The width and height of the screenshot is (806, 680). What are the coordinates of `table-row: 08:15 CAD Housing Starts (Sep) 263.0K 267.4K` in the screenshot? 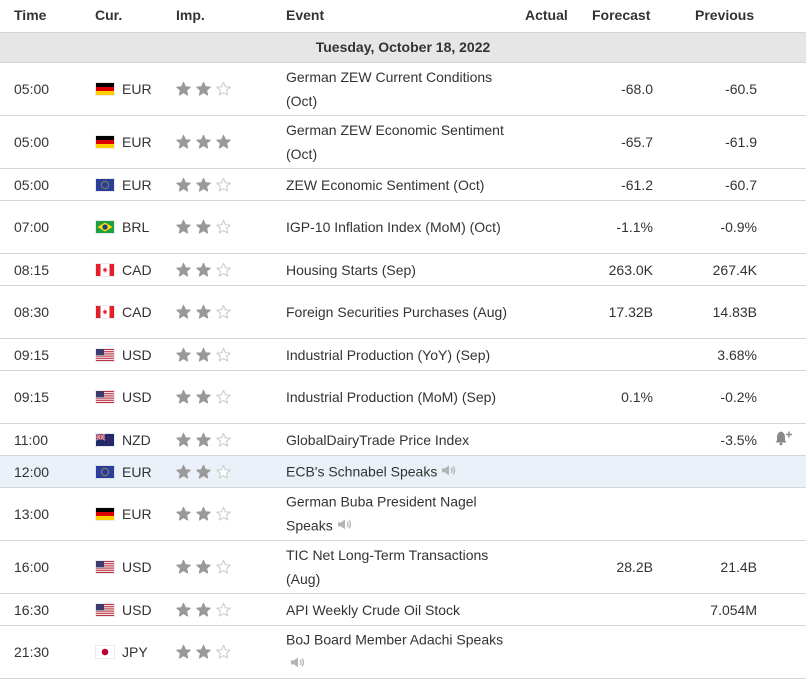 It's located at (403, 270).